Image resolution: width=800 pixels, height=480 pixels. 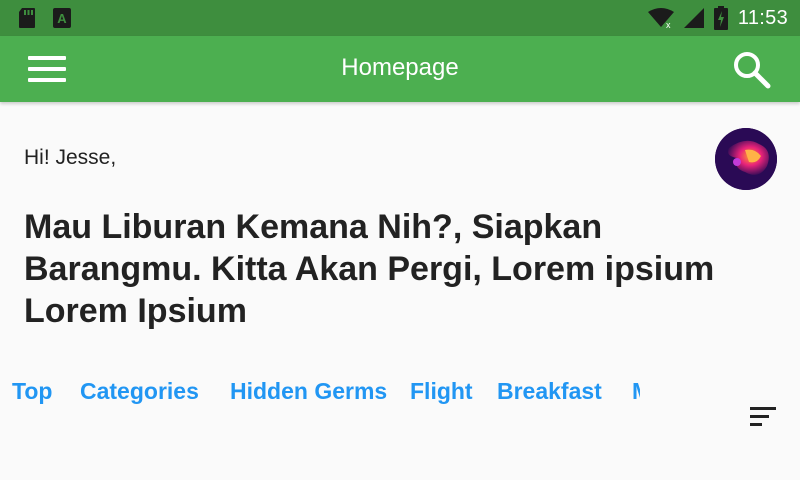 I want to click on greeting-text: Hi! Jesse,, so click(x=70, y=157).